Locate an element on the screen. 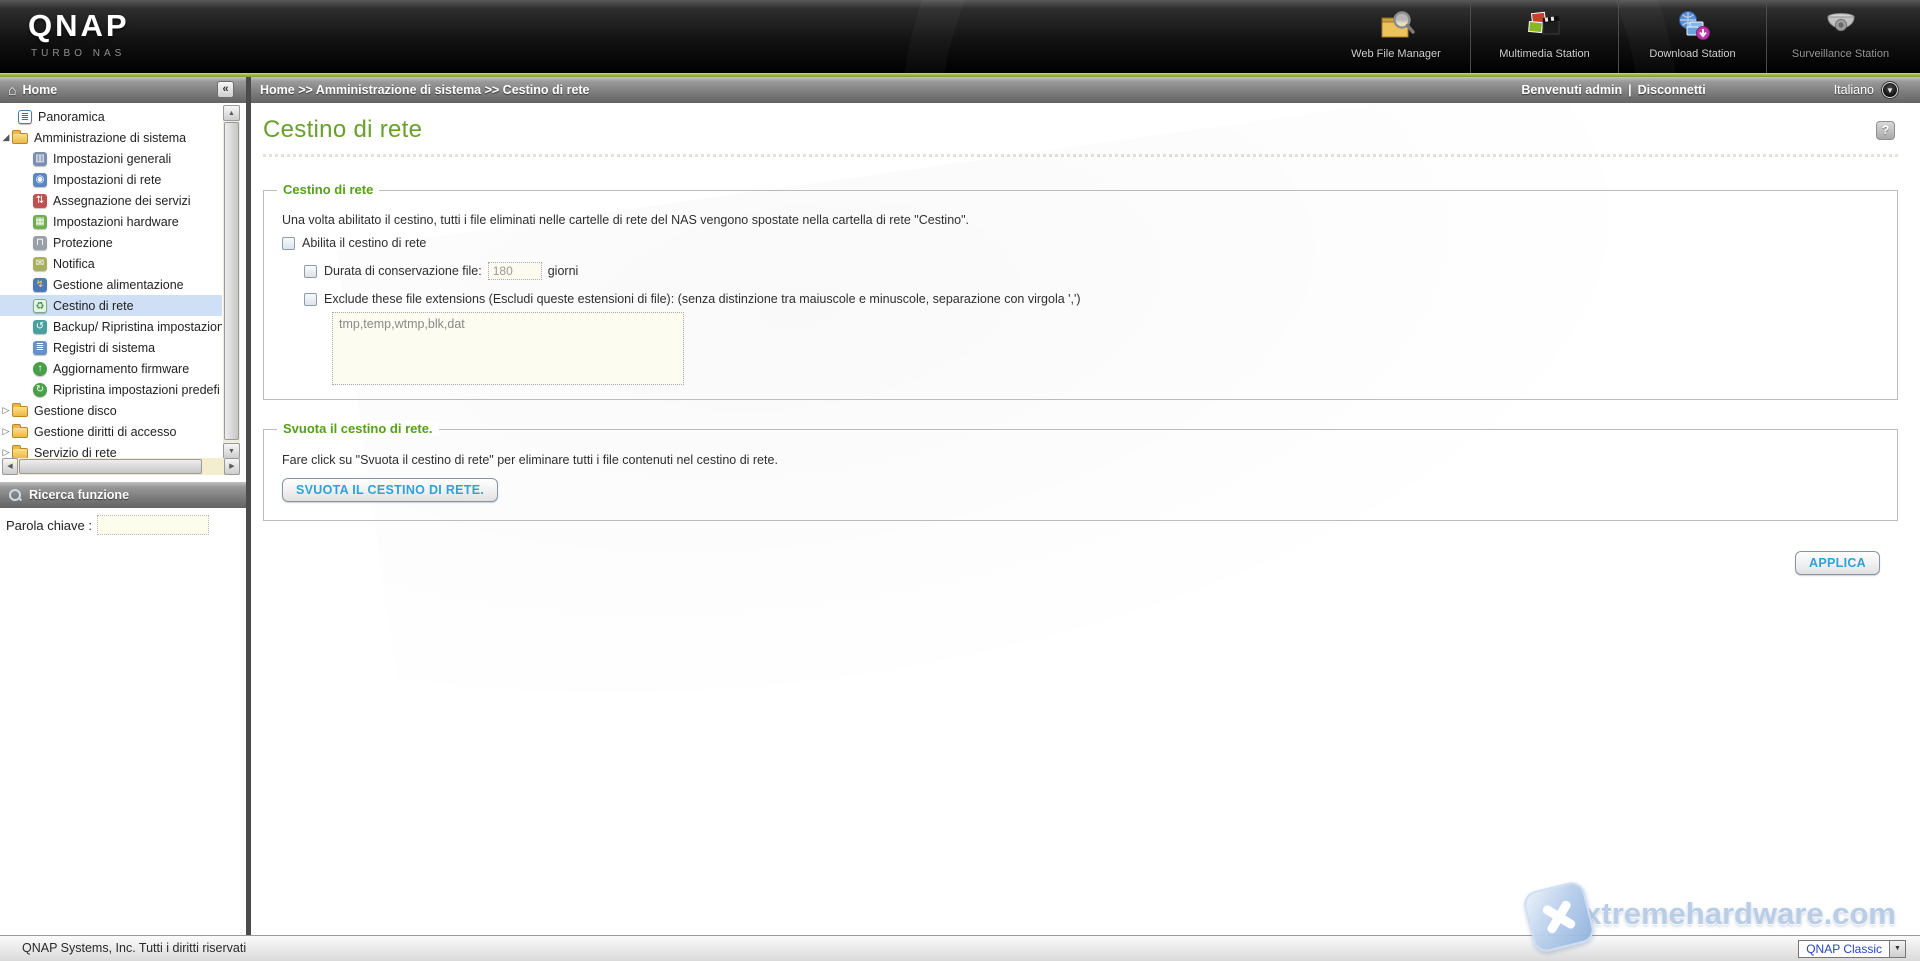 This screenshot has width=1920, height=961. home-icon: ⌂ is located at coordinates (12, 90).